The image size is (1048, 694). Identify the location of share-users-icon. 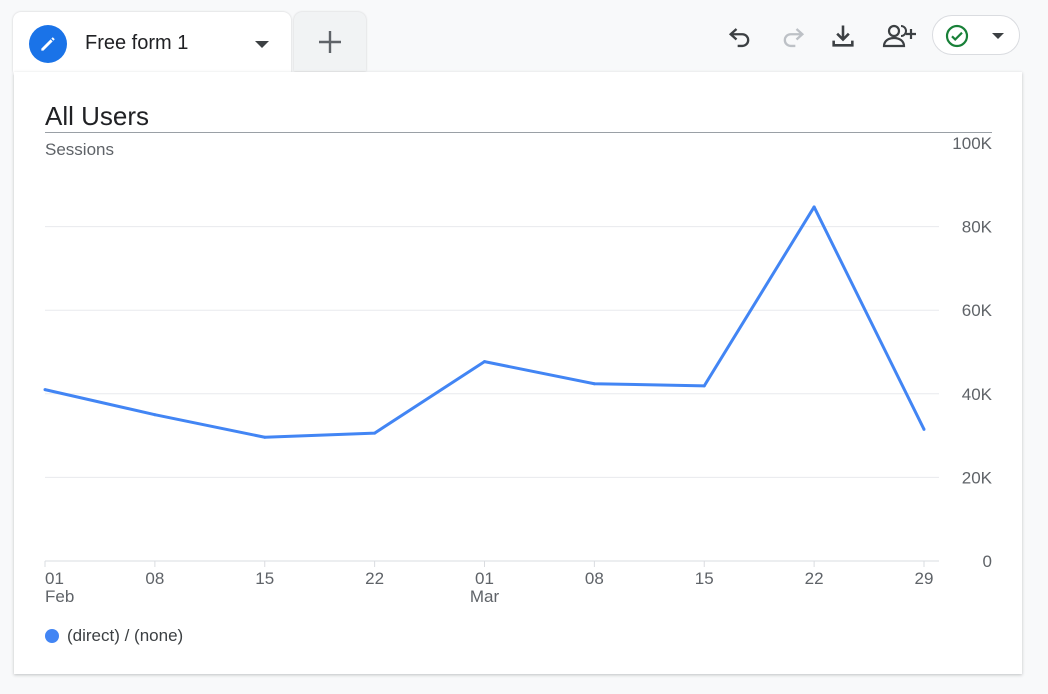
(899, 36).